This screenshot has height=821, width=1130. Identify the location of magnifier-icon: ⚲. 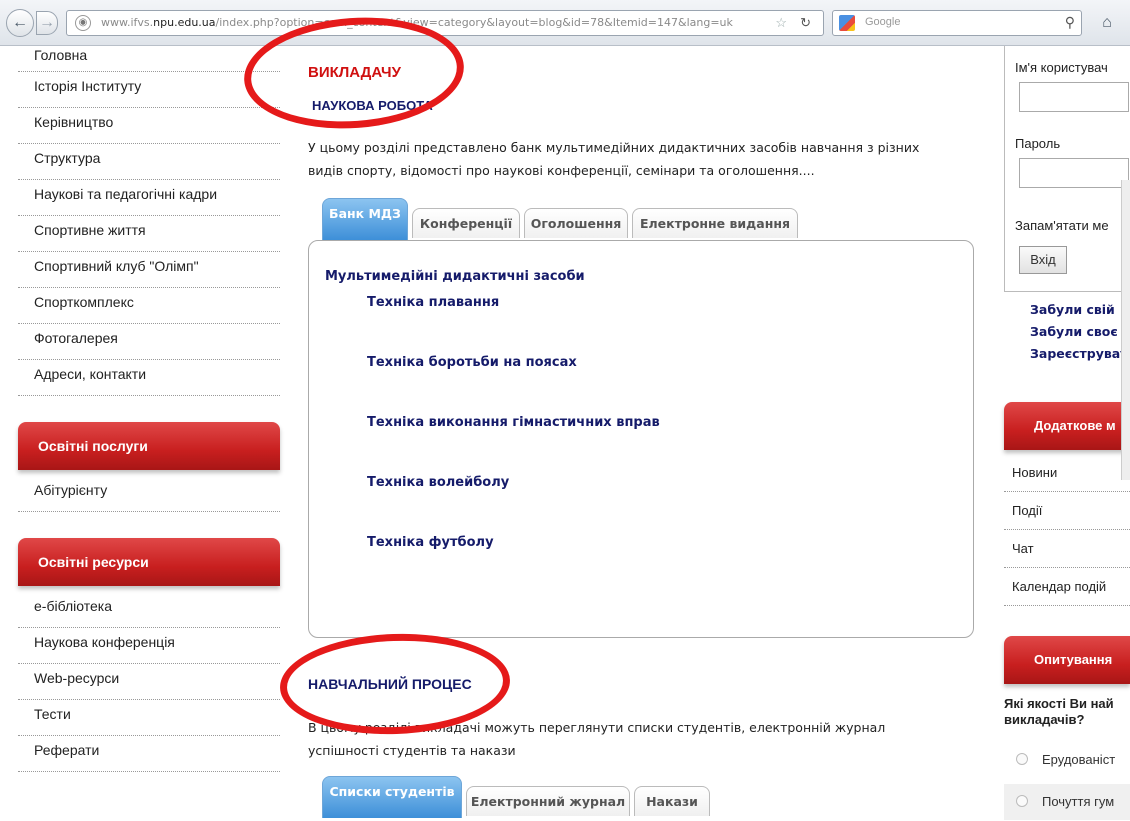
(1070, 22).